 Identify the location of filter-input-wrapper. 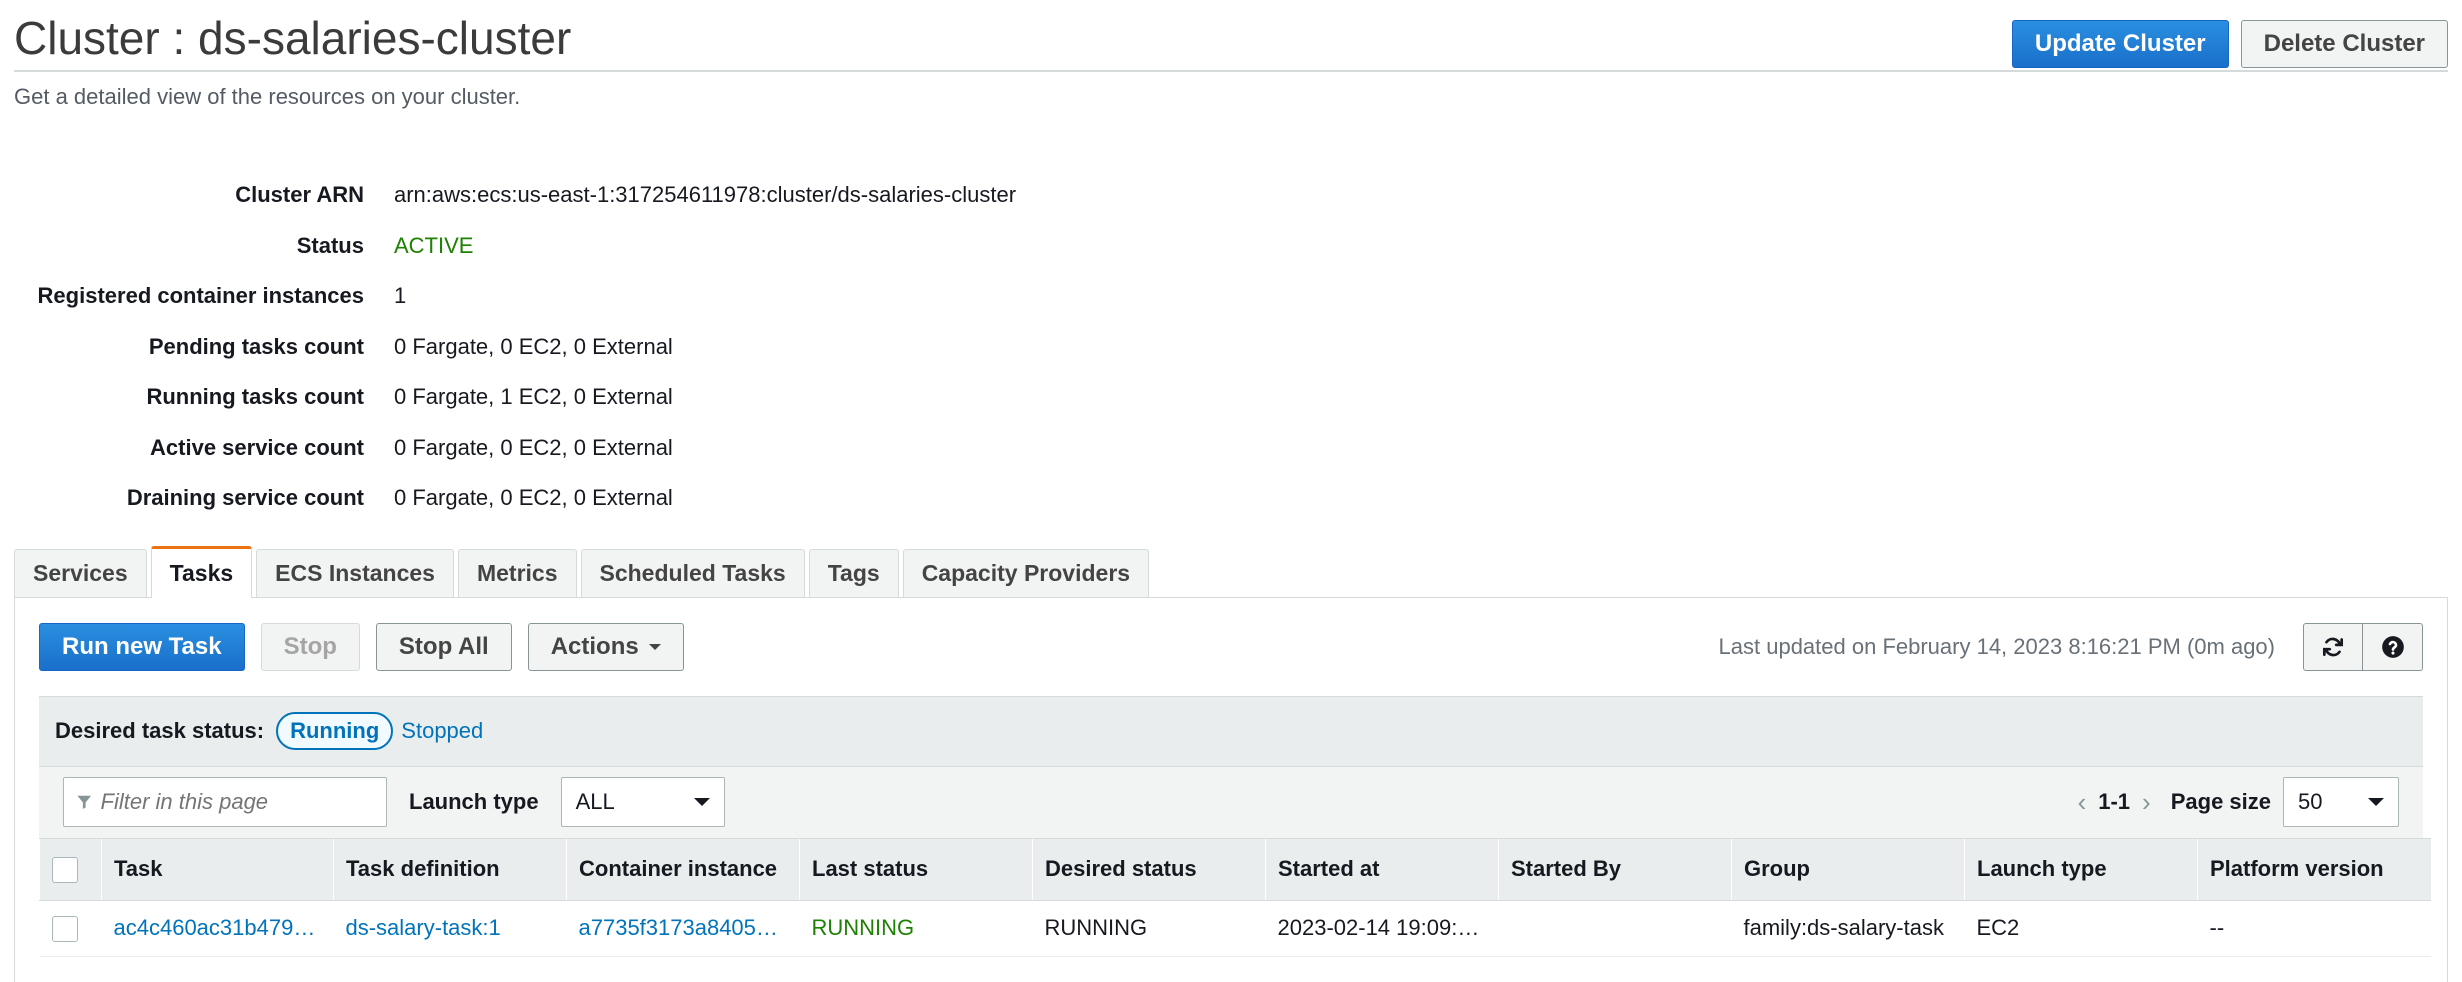
(225, 802).